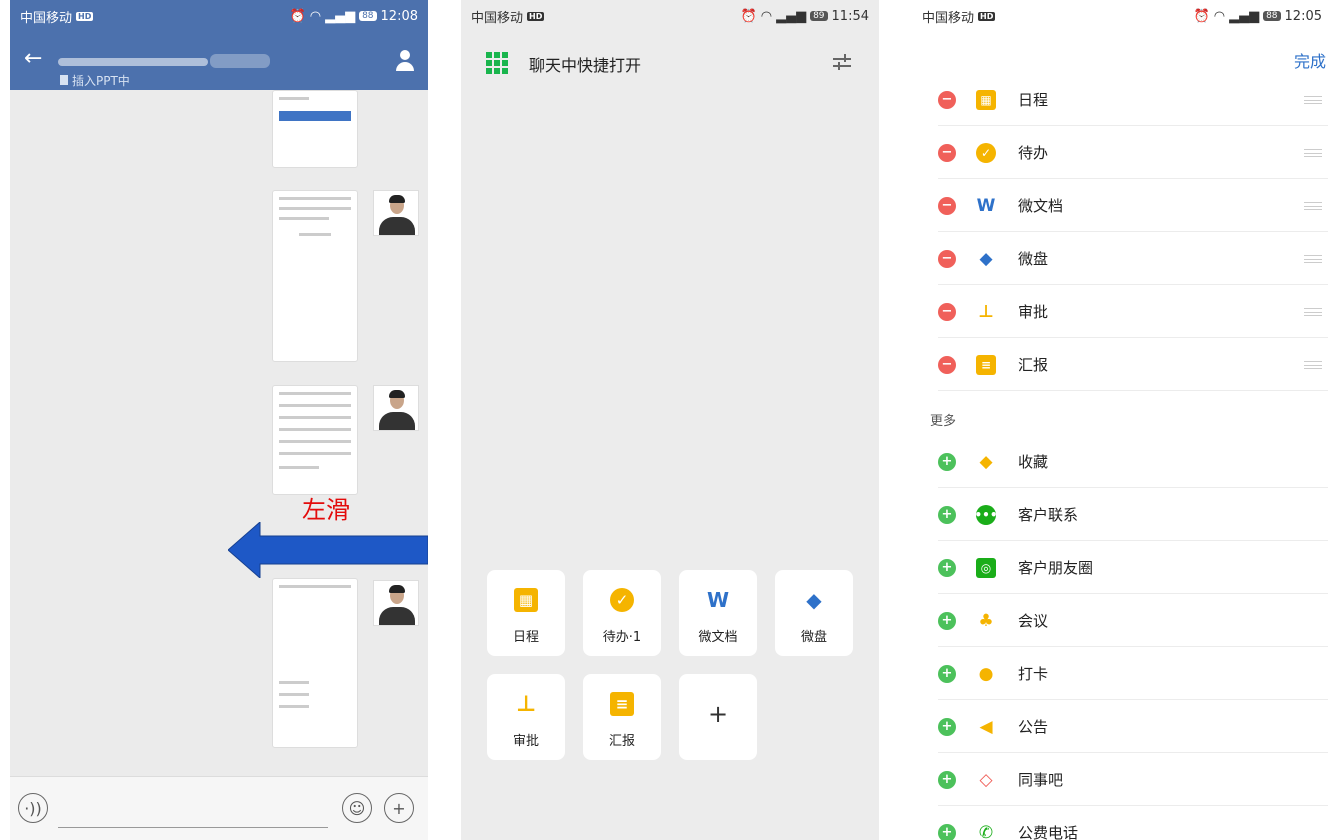 The image size is (1332, 840). I want to click on quick-app-tile: W 微文档, so click(718, 613).